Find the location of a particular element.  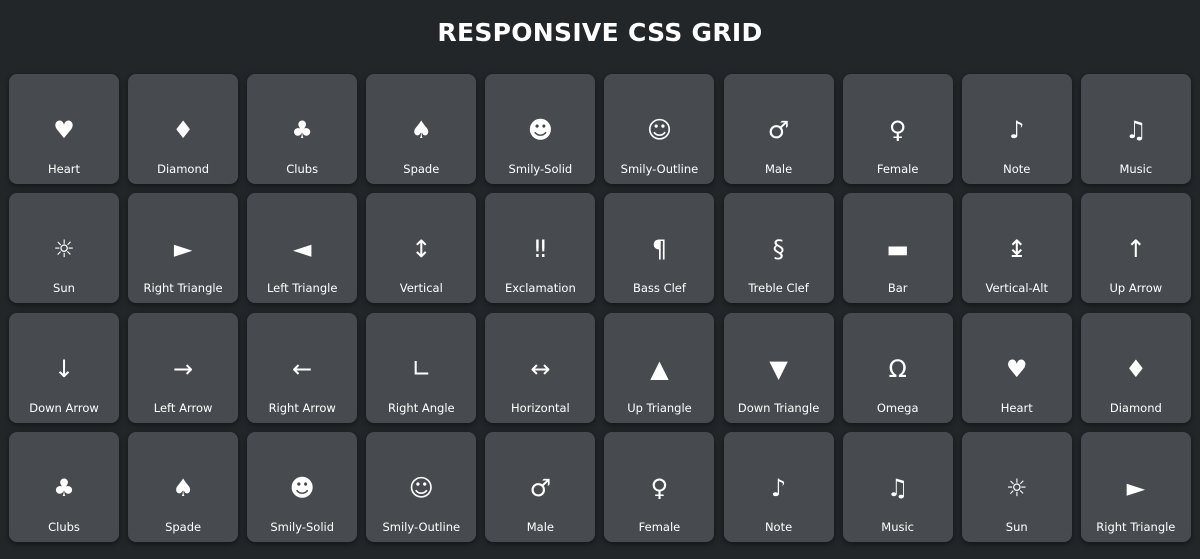

tile-label: Left Triangle is located at coordinates (302, 288).